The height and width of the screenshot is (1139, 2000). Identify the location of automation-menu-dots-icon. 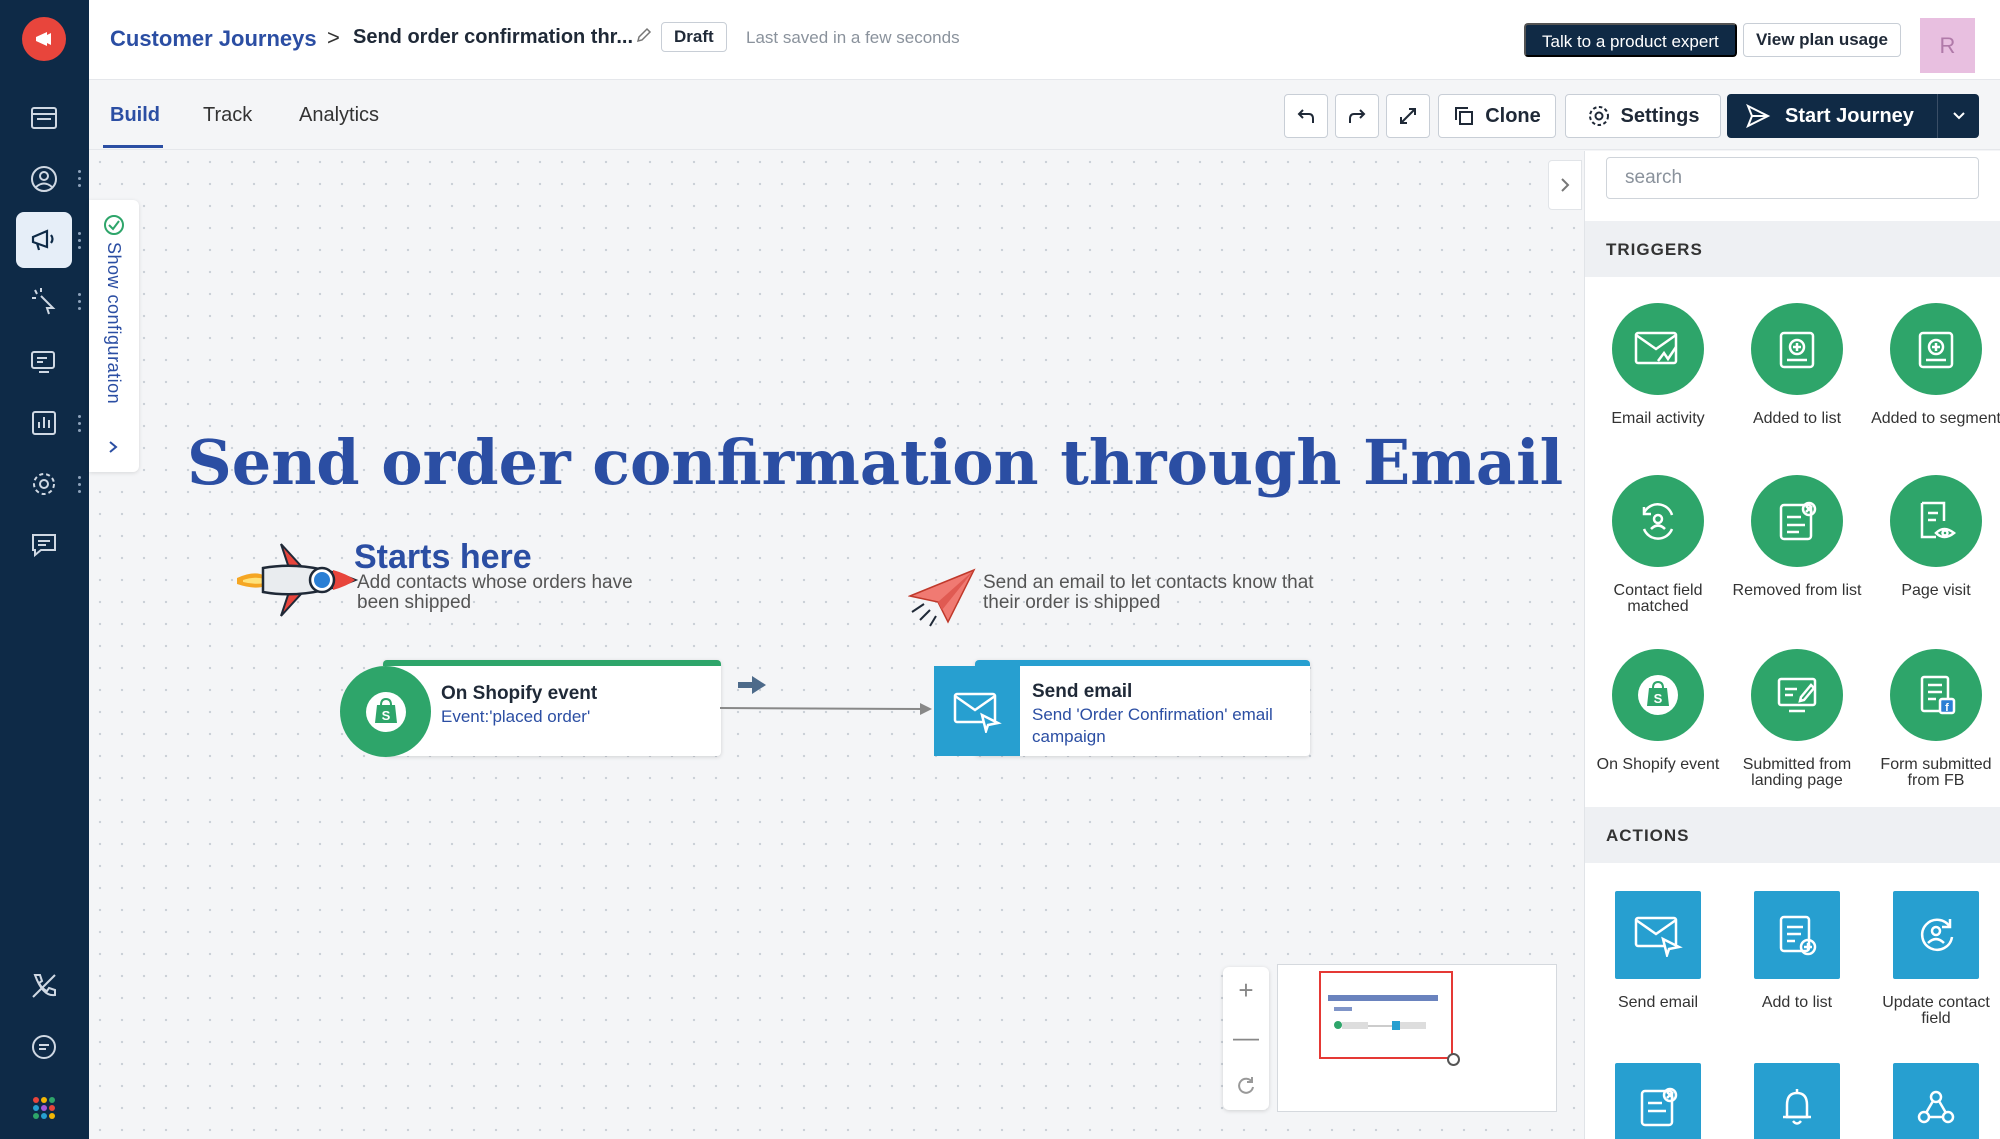
(80, 302).